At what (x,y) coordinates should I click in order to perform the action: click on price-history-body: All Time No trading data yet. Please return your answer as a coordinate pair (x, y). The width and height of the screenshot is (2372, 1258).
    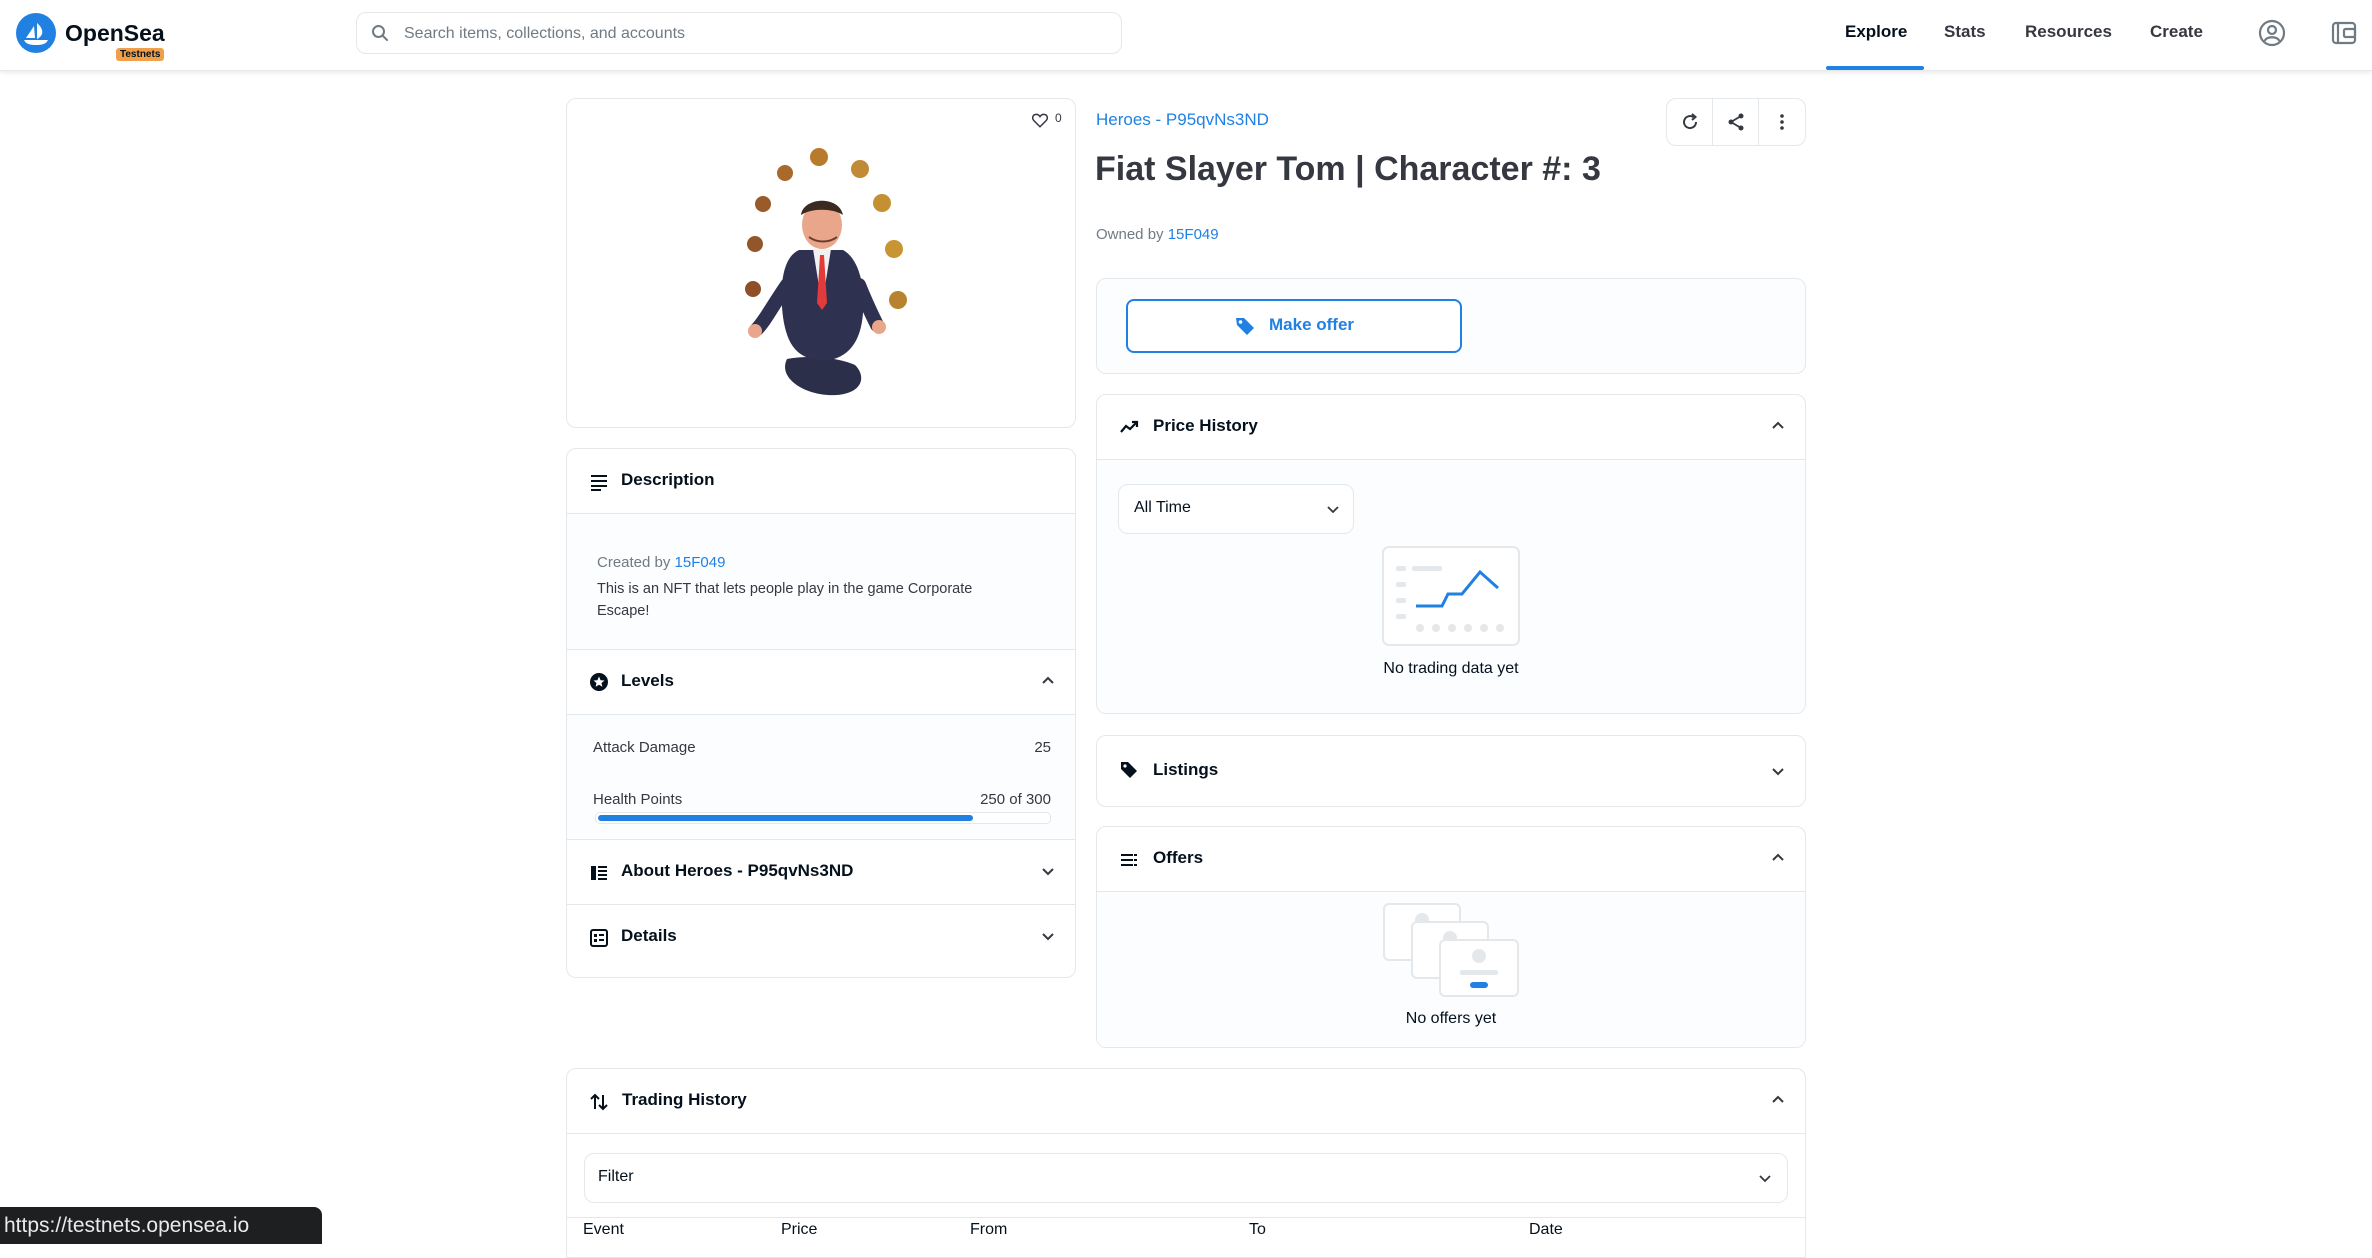
    Looking at the image, I should click on (1451, 586).